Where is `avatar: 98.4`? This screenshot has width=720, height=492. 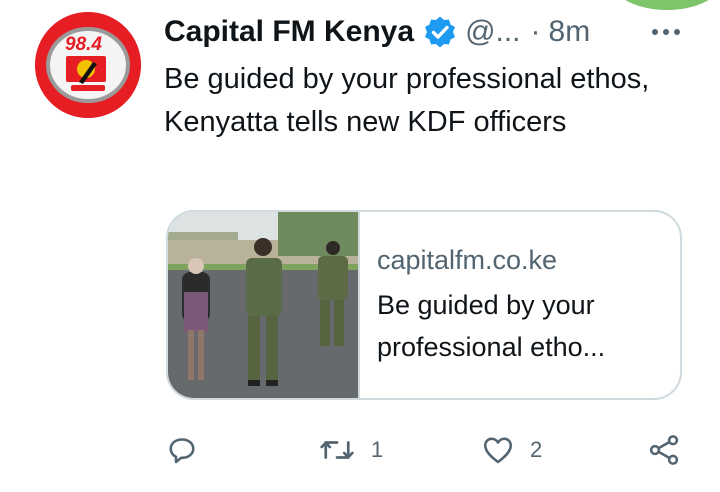 avatar: 98.4 is located at coordinates (88, 65).